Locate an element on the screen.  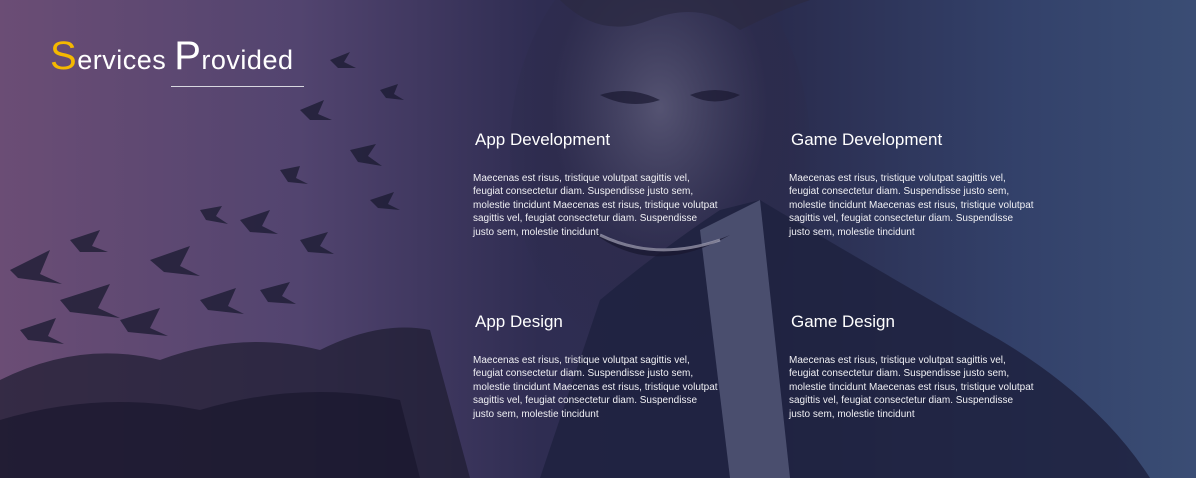
service-title: App Development is located at coordinates (543, 139).